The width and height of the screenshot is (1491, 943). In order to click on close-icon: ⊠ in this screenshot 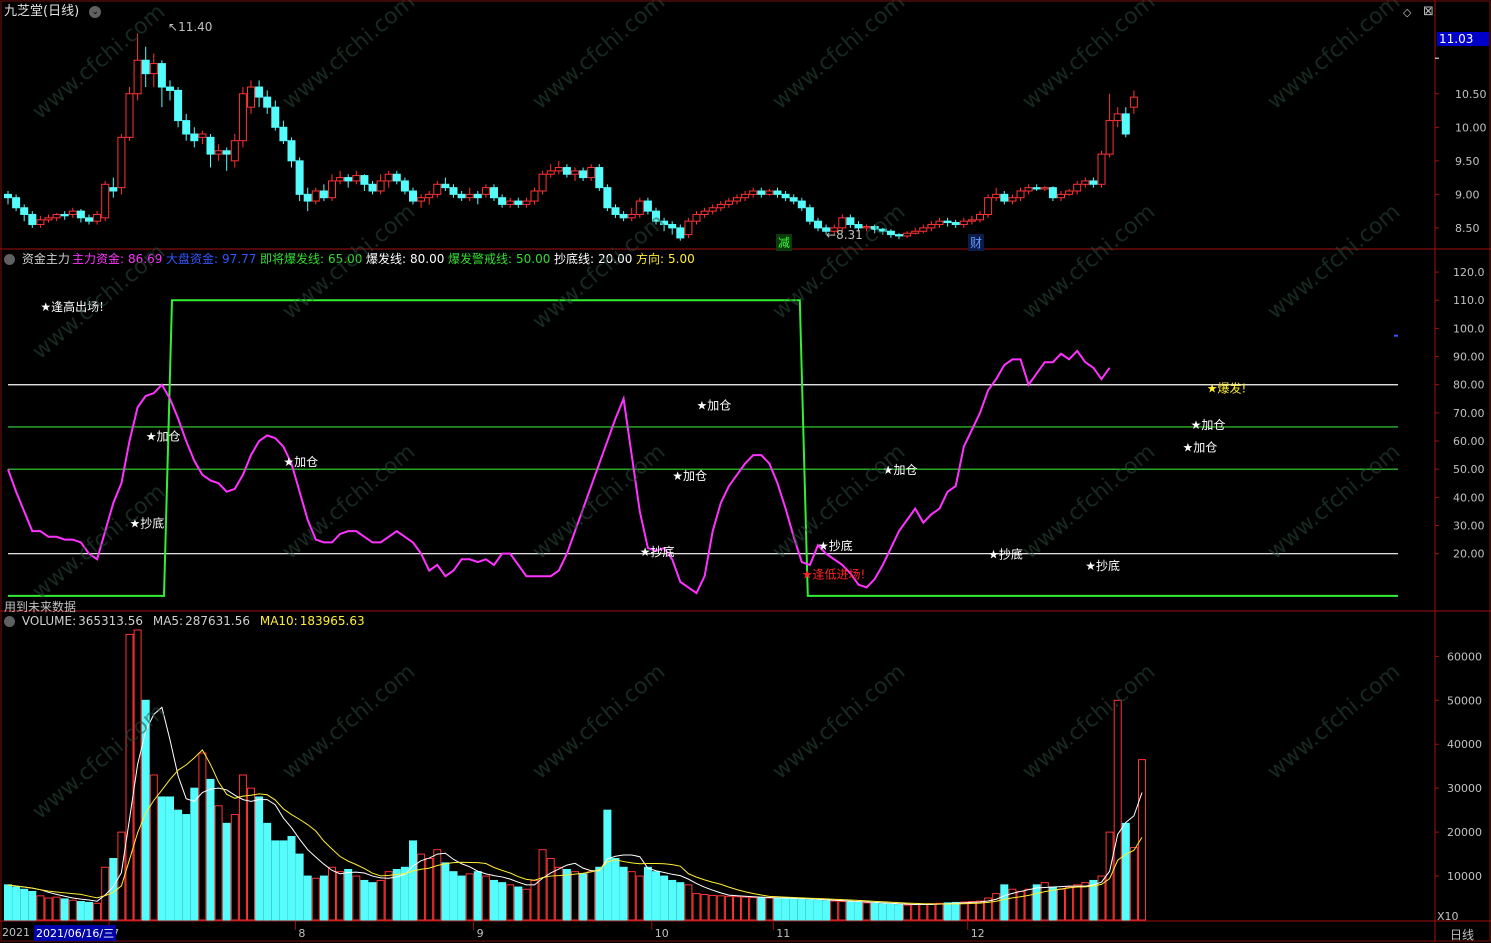, I will do `click(1428, 11)`.